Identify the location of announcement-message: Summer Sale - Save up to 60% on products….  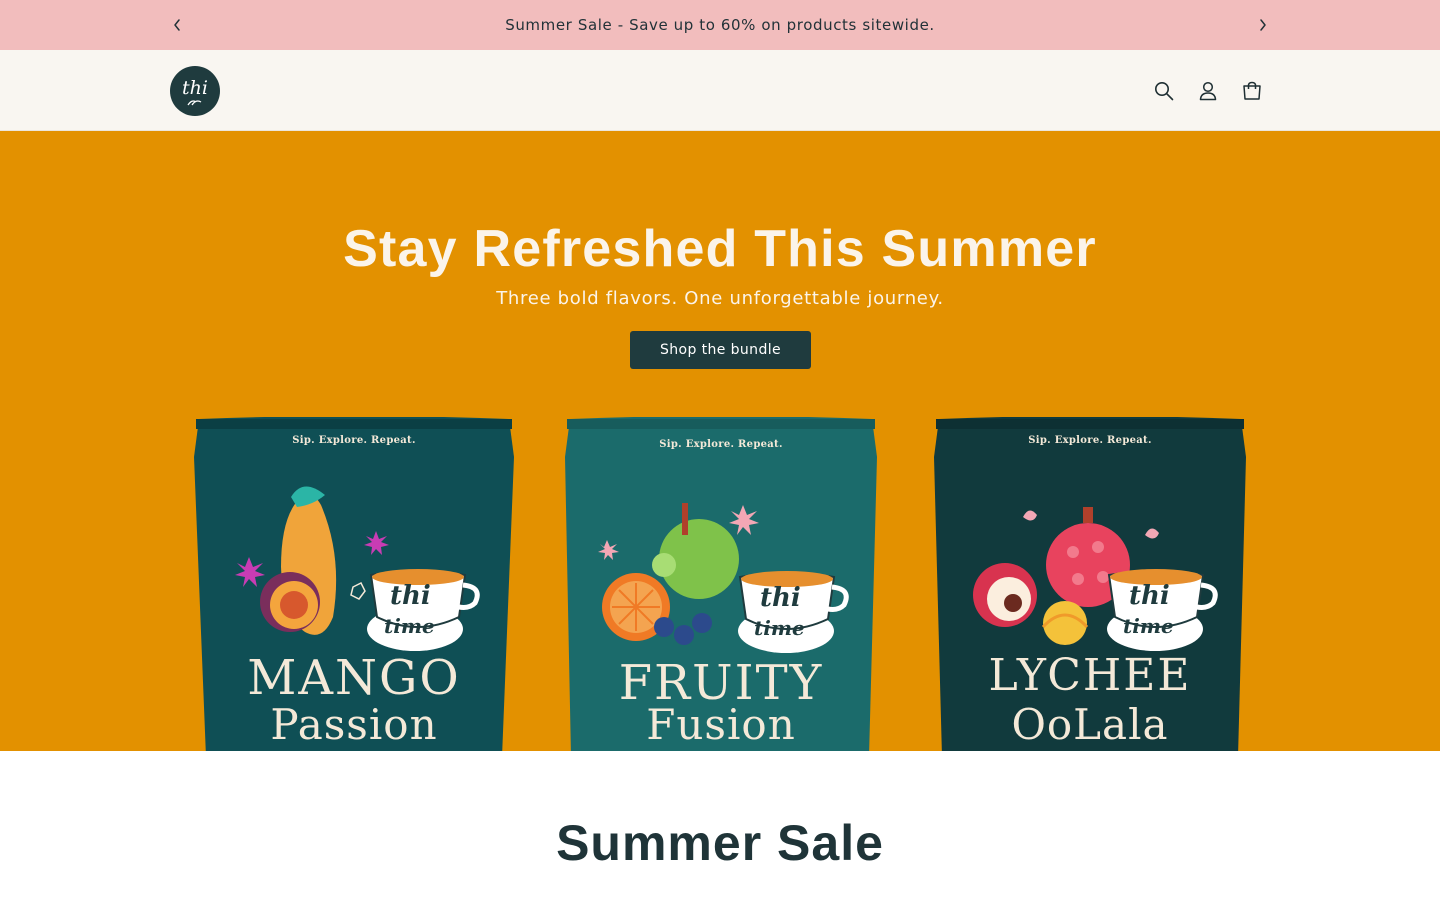
(720, 25).